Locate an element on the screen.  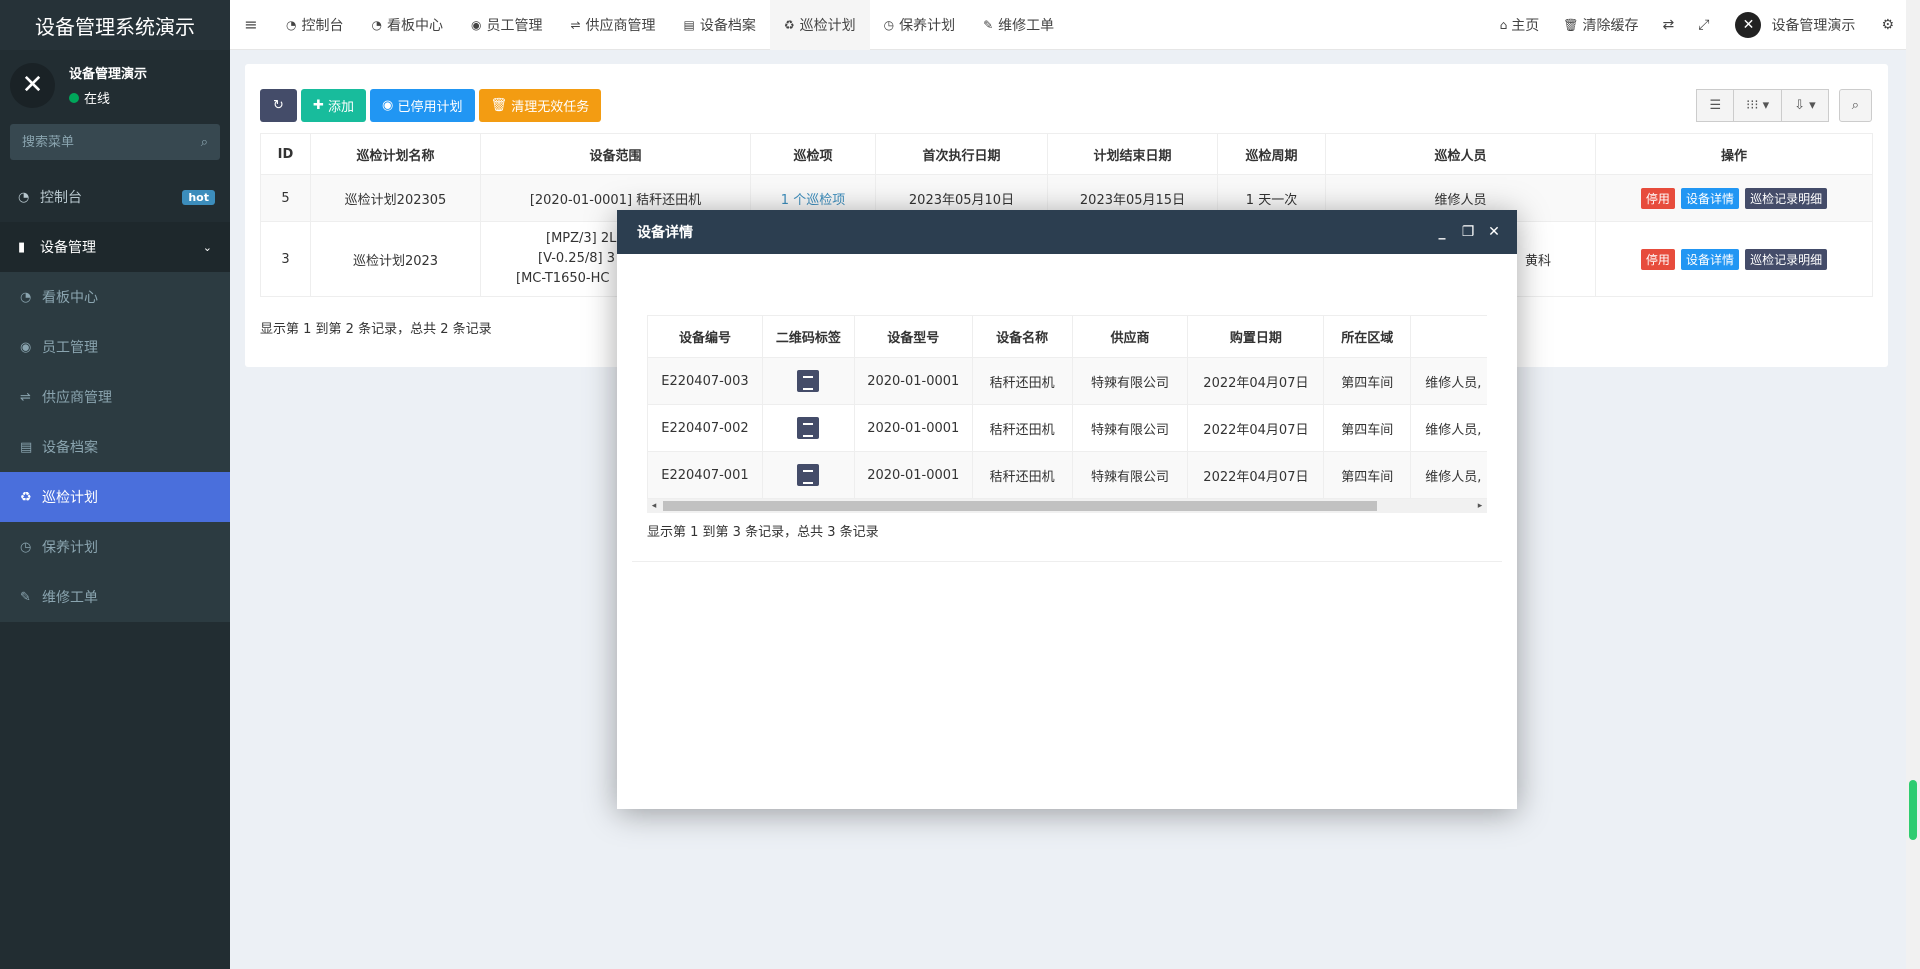
column-header: 设备编号 is located at coordinates (705, 336).